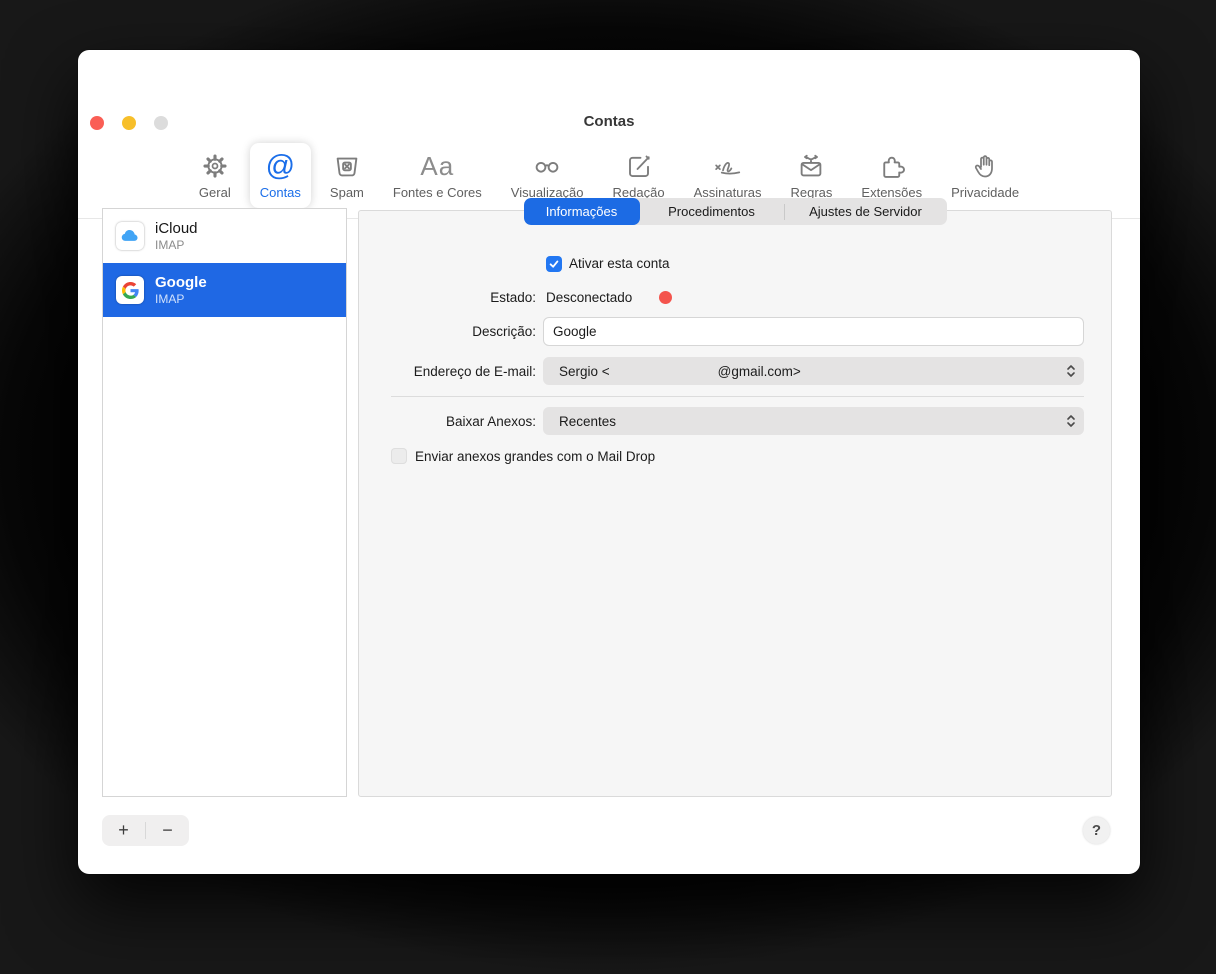 The image size is (1216, 974). I want to click on account-row-icloud: iCloud IMAP, so click(224, 236).